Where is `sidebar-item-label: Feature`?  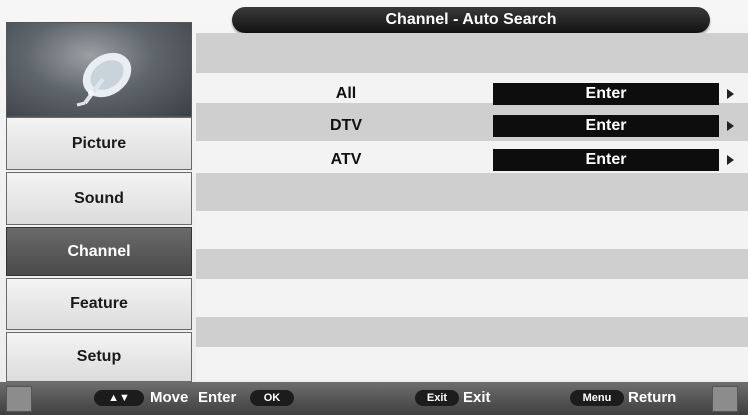
sidebar-item-label: Feature is located at coordinates (99, 303).